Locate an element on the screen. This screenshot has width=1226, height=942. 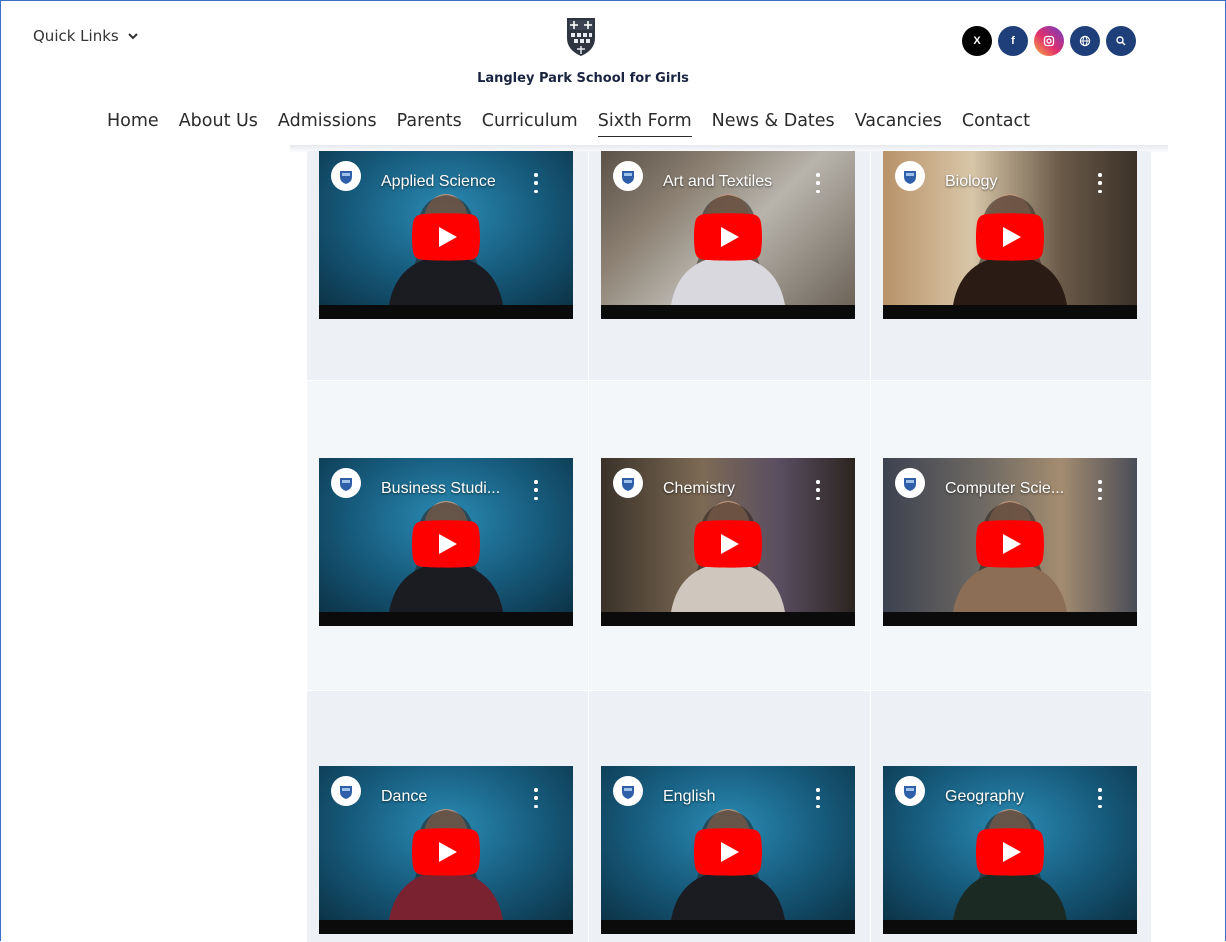
facebook-icon: f is located at coordinates (1013, 41).